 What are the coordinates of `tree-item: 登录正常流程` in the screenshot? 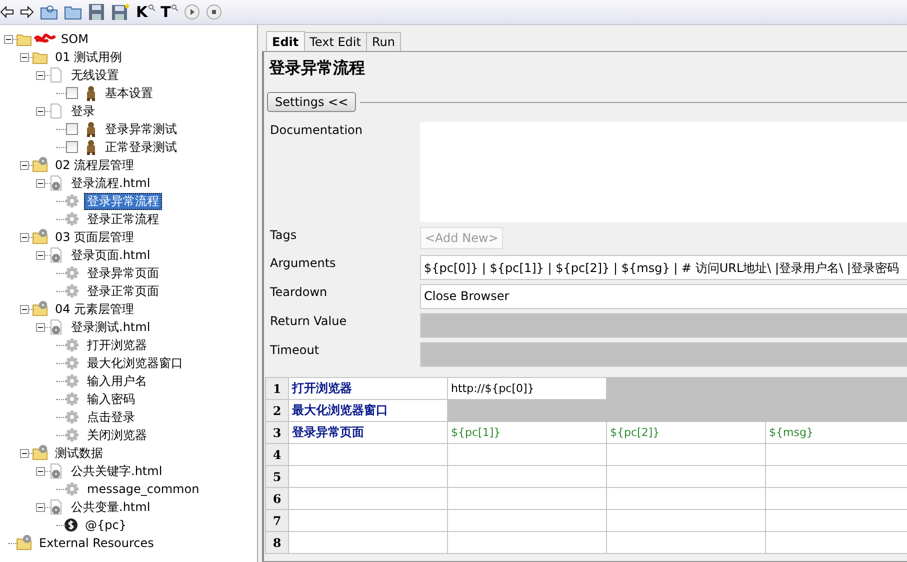 It's located at (123, 219).